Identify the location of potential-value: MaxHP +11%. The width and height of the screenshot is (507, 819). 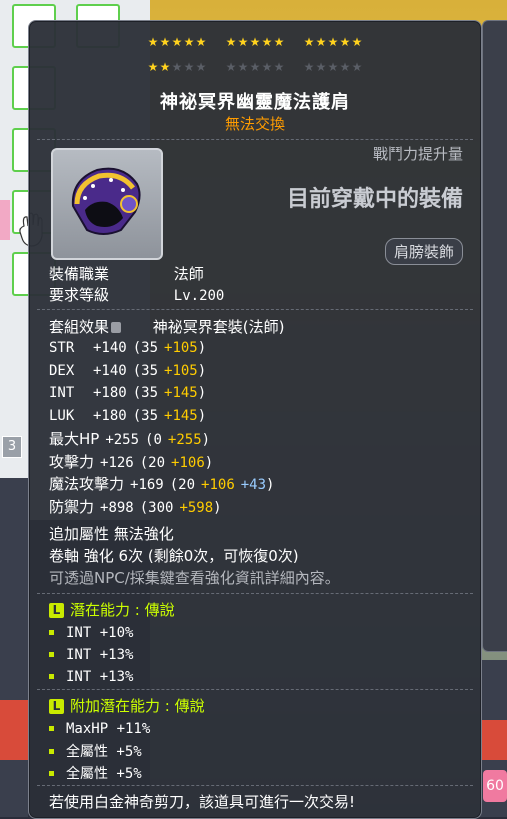
(108, 729).